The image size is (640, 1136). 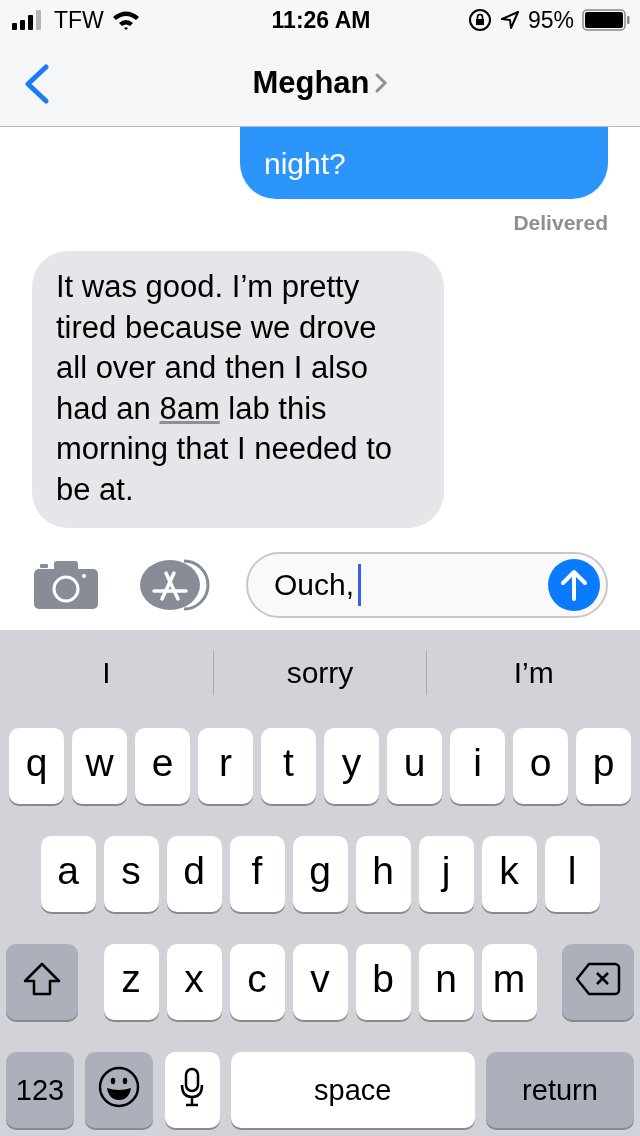 What do you see at coordinates (40, 1090) in the screenshot?
I see `numbers-key: 123` at bounding box center [40, 1090].